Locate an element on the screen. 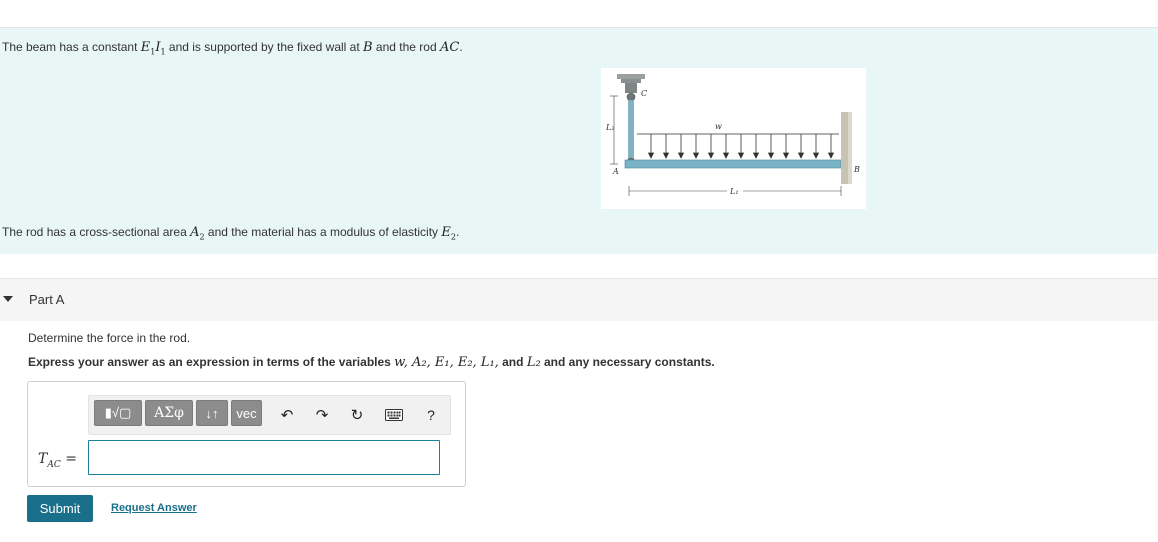 The image size is (1158, 542). label-l2: L₂ is located at coordinates (610, 127).